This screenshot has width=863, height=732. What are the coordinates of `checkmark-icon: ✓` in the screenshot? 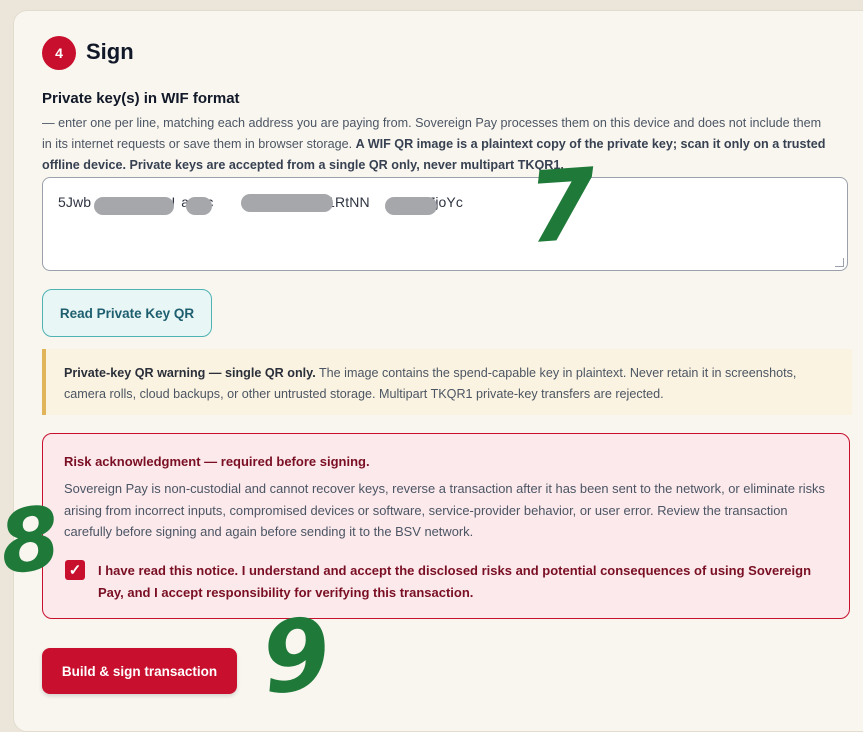 It's located at (75, 570).